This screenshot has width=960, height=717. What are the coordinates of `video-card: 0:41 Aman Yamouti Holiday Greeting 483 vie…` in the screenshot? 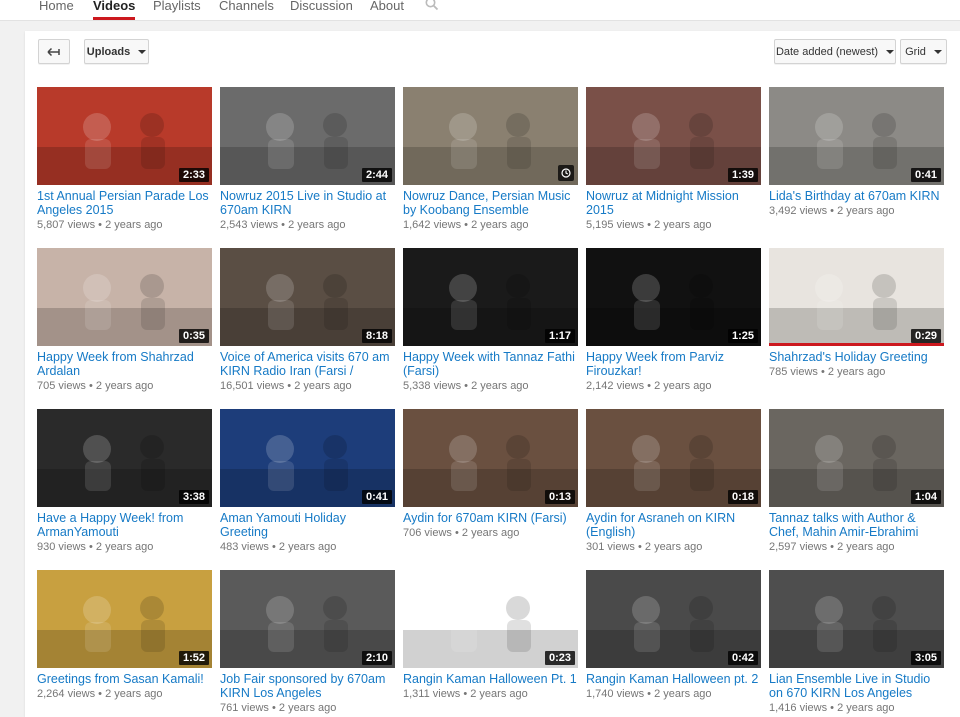 It's located at (307, 481).